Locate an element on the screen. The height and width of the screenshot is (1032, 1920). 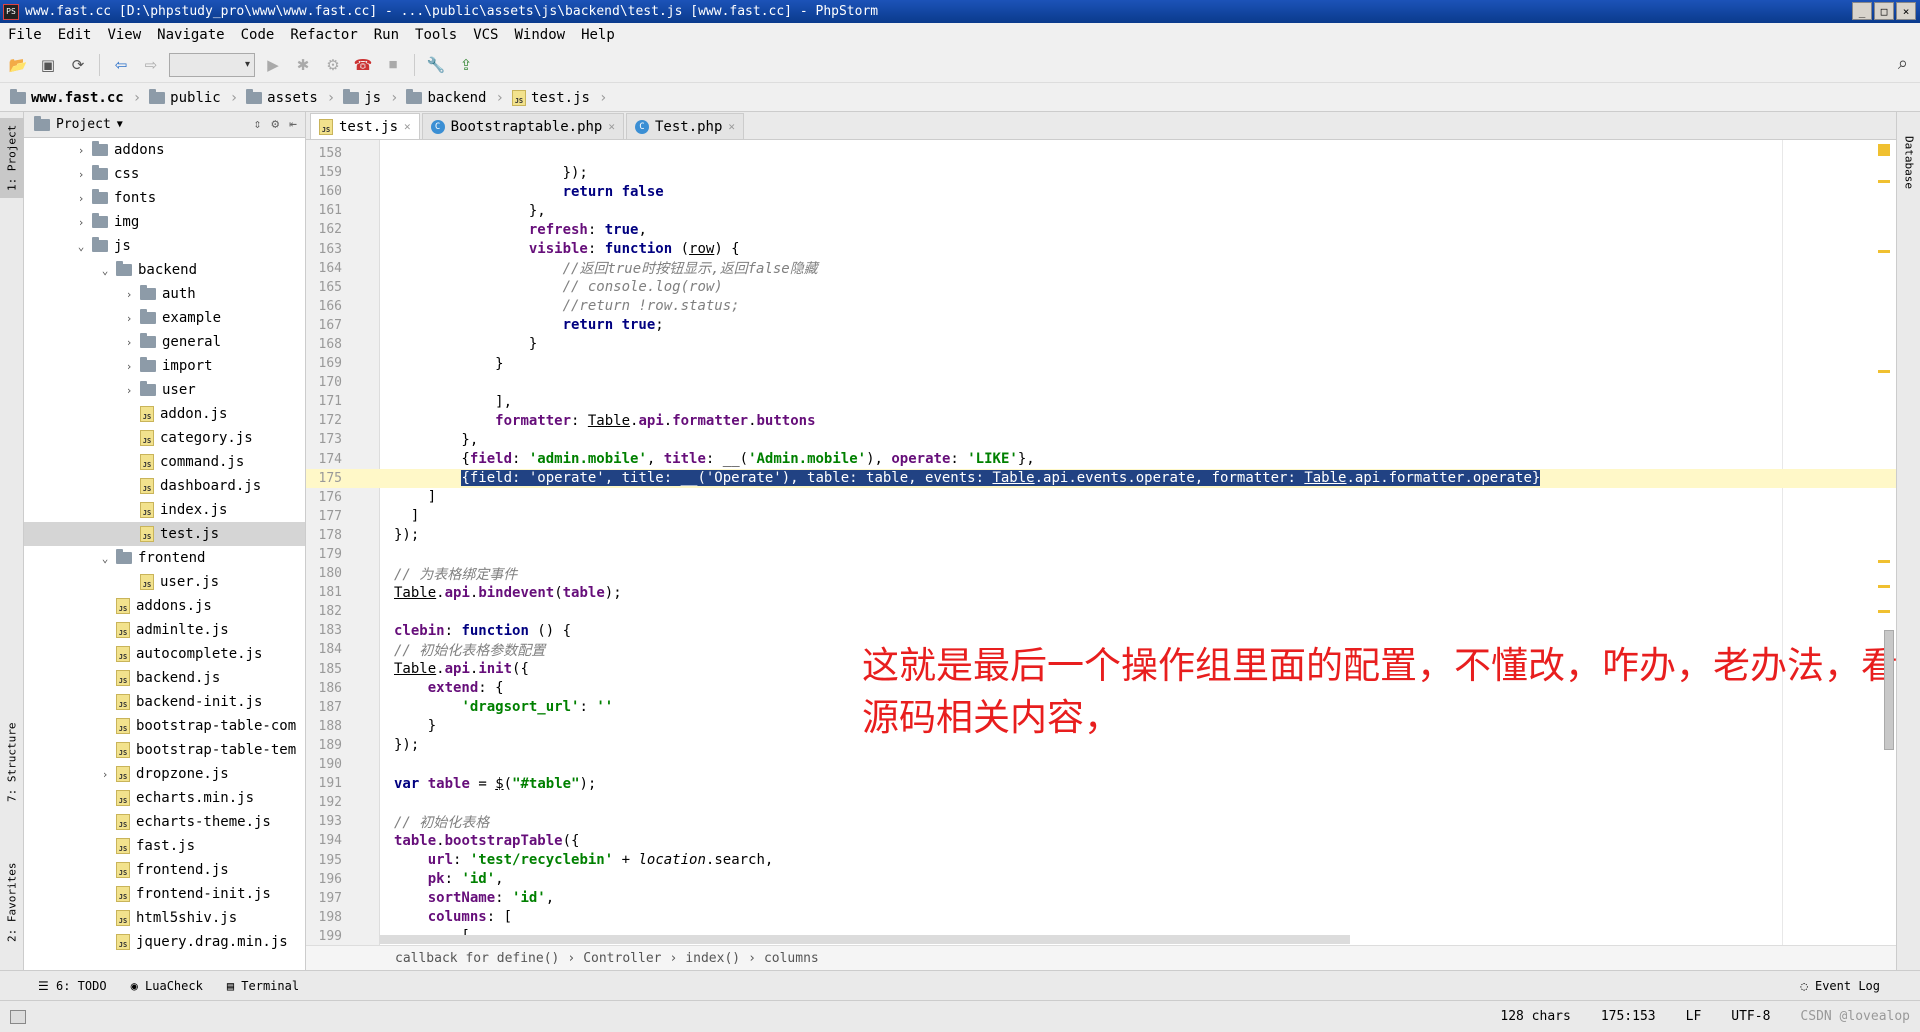
settings-icon: 🔧 is located at coordinates (436, 65).